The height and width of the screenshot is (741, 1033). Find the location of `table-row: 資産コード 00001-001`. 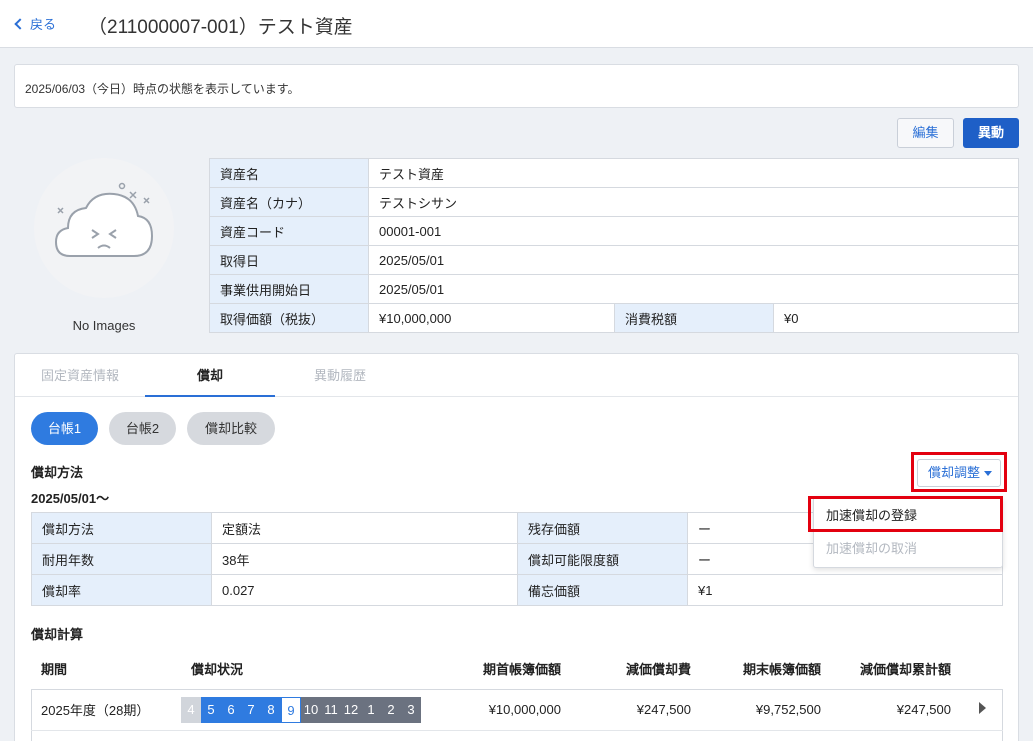

table-row: 資産コード 00001-001 is located at coordinates (614, 231).